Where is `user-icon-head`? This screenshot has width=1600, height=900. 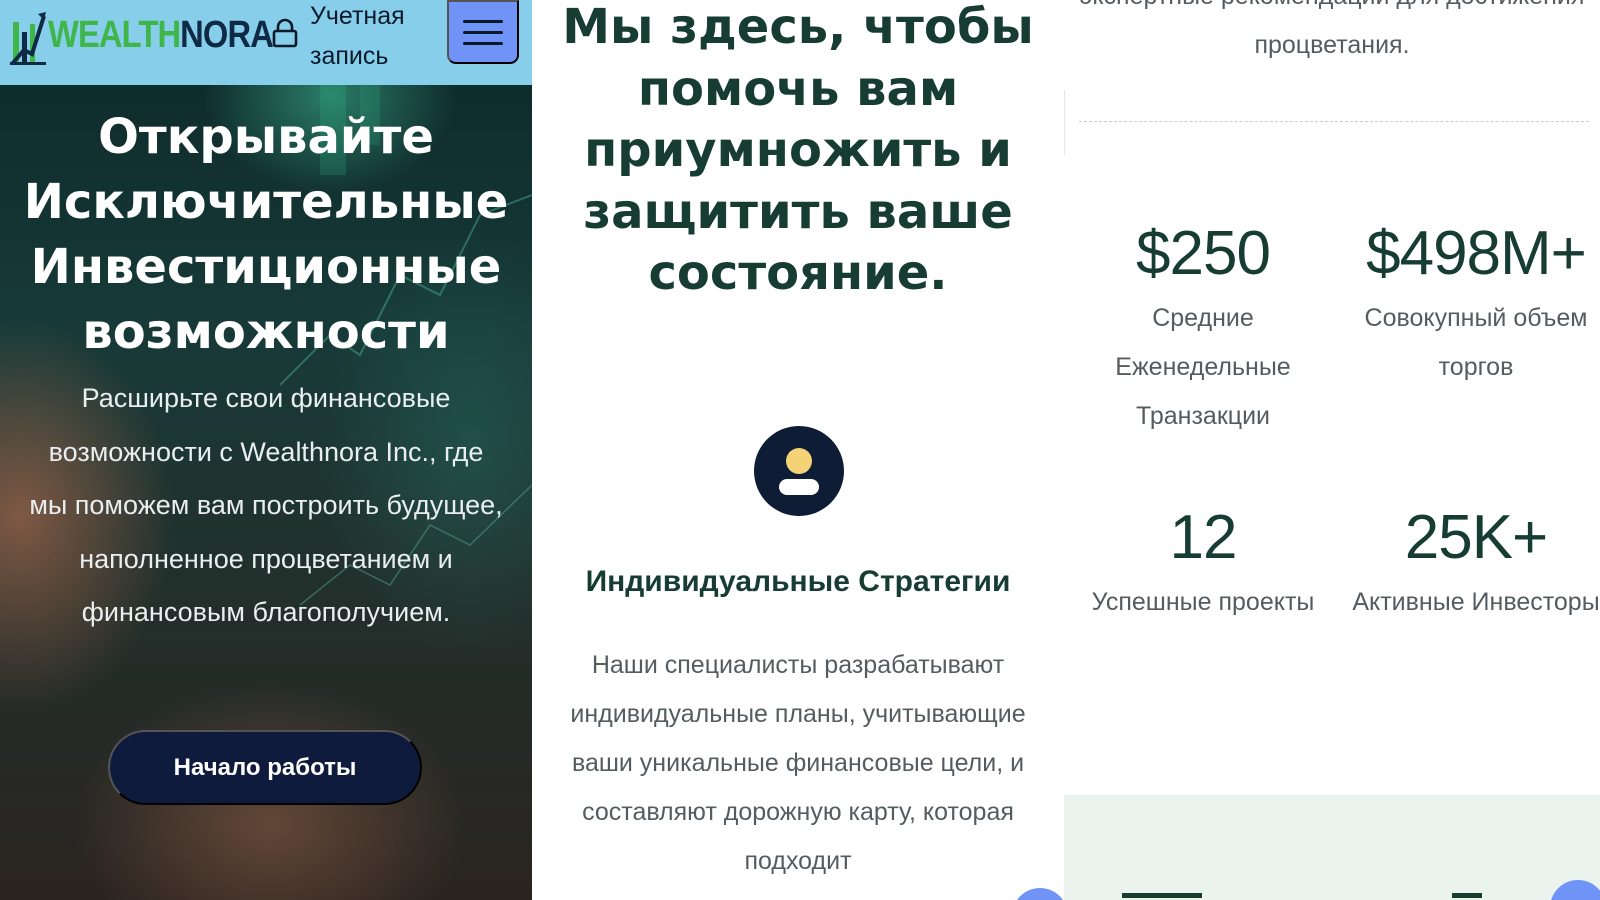
user-icon-head is located at coordinates (799, 461).